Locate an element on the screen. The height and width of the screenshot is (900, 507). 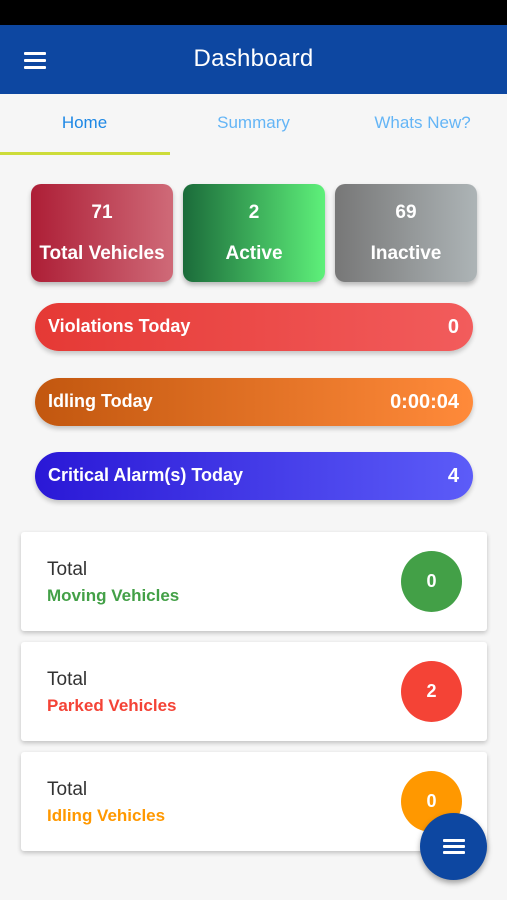
moving-vehicles-title: Total is located at coordinates (67, 569).